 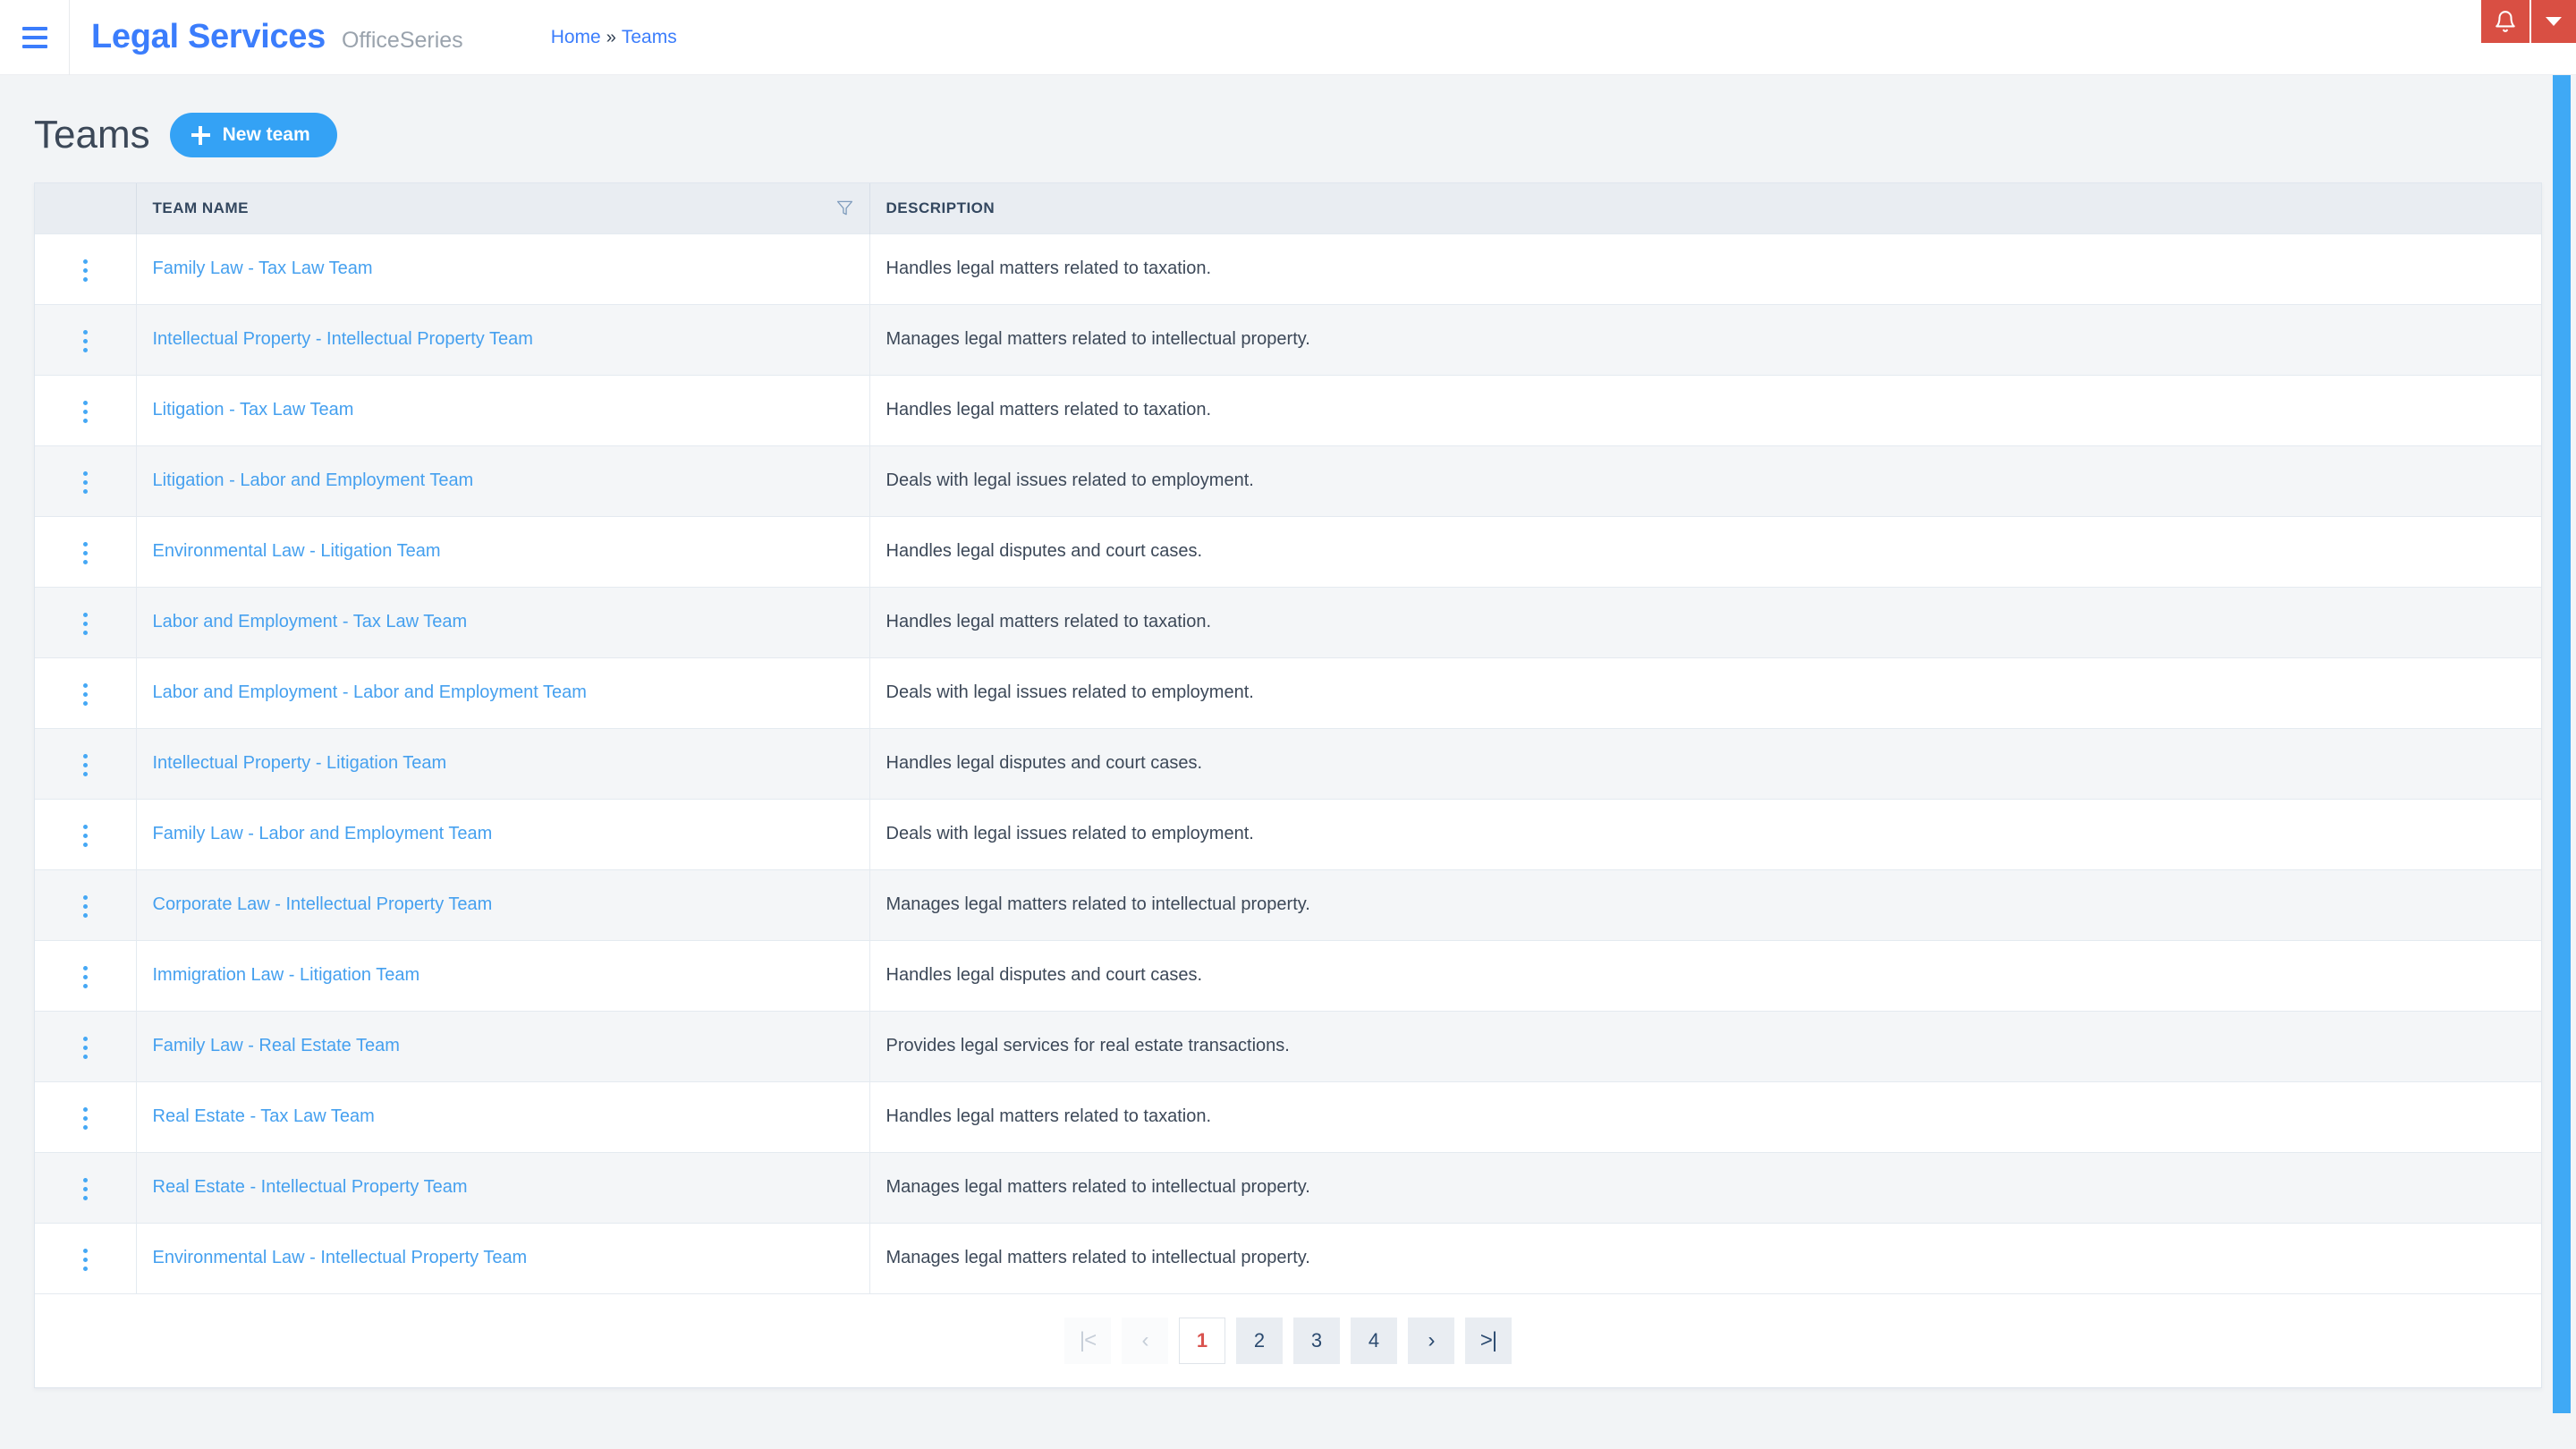 What do you see at coordinates (1288, 128) in the screenshot?
I see `page-header: Teams New team` at bounding box center [1288, 128].